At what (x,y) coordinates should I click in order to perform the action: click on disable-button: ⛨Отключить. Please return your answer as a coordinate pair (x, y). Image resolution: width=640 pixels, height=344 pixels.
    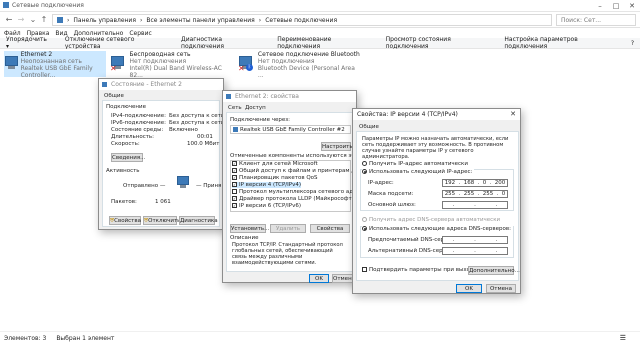
    Looking at the image, I should click on (161, 220).